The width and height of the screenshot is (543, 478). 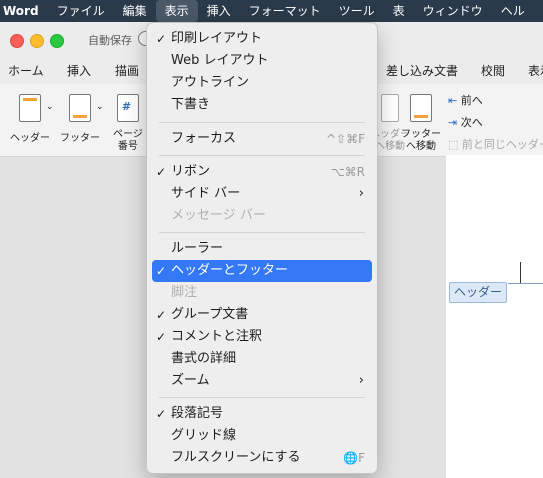 What do you see at coordinates (262, 39) in the screenshot?
I see `menu-item-print-layout: ✓ 印刷レイアウト` at bounding box center [262, 39].